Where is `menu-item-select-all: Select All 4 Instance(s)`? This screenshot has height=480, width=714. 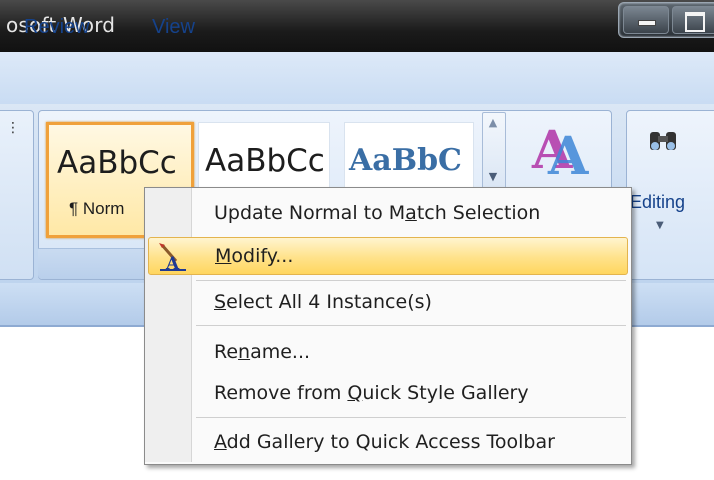
menu-item-select-all: Select All 4 Instance(s) is located at coordinates (387, 302).